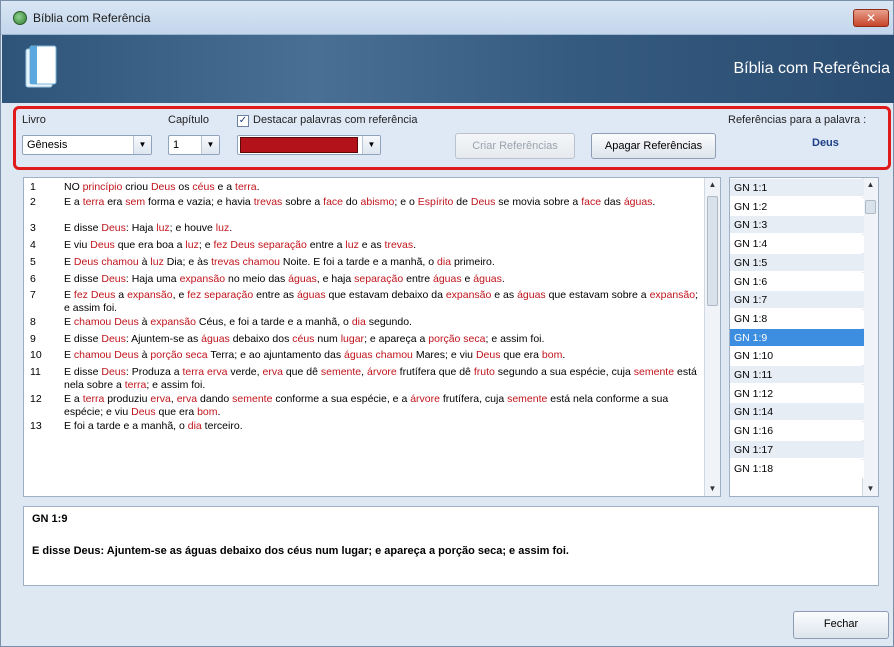 The height and width of the screenshot is (647, 894). Describe the element at coordinates (653, 146) in the screenshot. I see `apagar-referencias-button: Apagar Referências` at that location.